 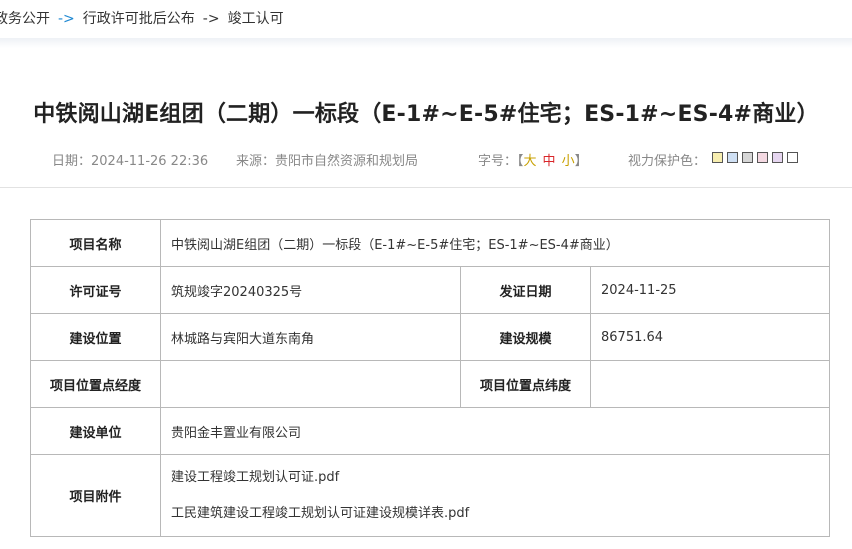 What do you see at coordinates (310, 290) in the screenshot?
I see `permit-no-value: 筑规竣字20240325号` at bounding box center [310, 290].